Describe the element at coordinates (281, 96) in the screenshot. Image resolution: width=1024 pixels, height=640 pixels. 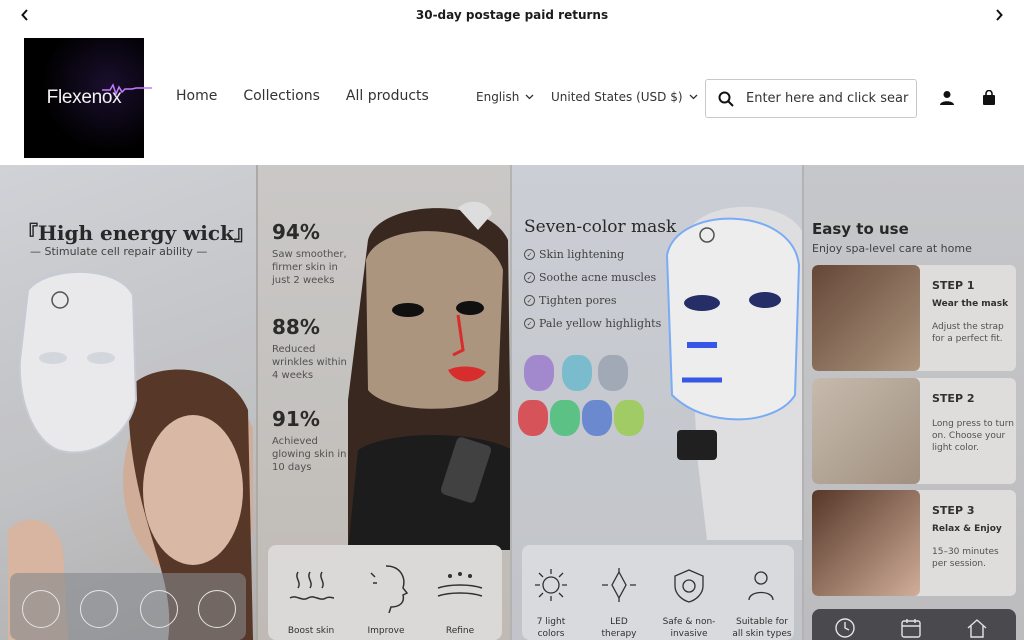
I see `nav-collections: Collections` at that location.